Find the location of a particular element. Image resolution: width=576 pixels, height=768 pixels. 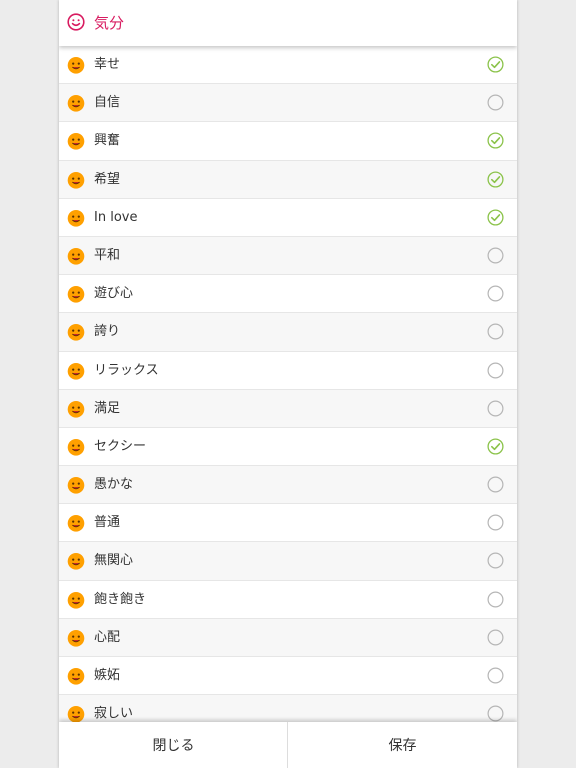

dialog-title: 気分 is located at coordinates (109, 23).